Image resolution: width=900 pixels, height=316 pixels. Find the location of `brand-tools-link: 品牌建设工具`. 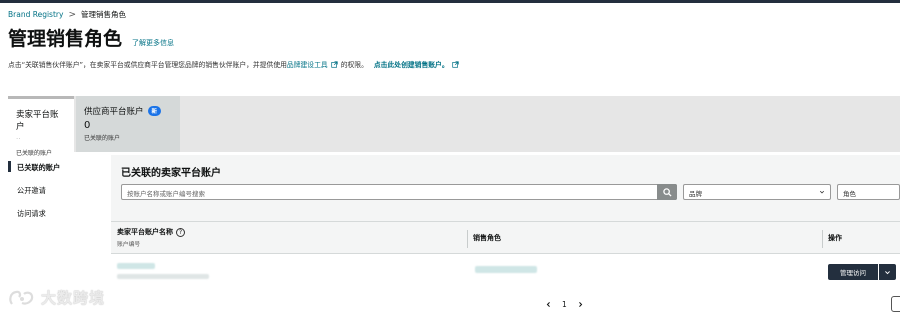

brand-tools-link: 品牌建设工具 is located at coordinates (307, 64).